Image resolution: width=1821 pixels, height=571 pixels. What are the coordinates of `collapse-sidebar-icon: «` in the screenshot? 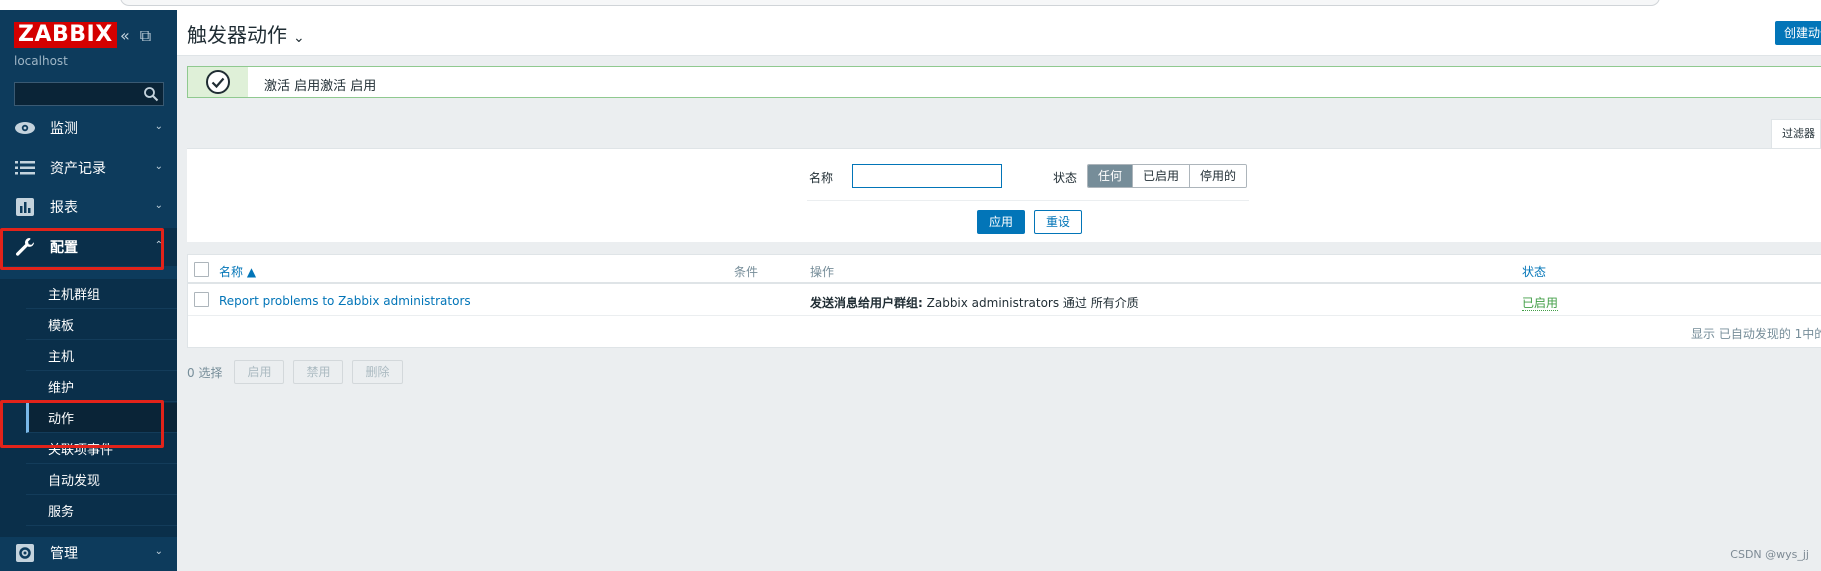 It's located at (125, 35).